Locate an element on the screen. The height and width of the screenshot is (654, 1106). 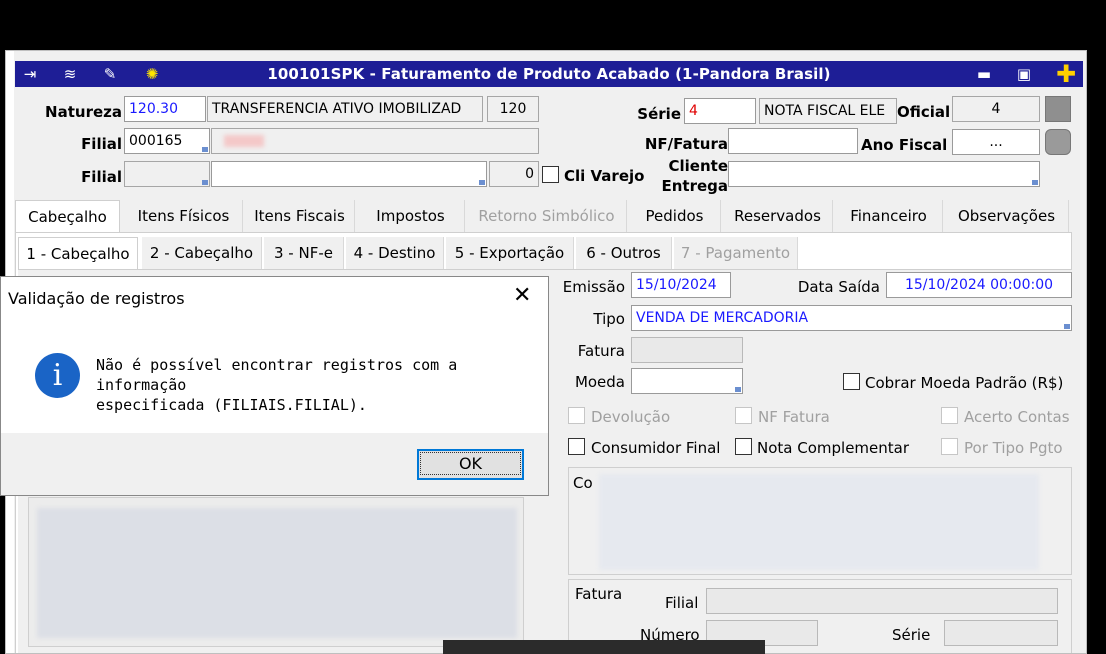
natureza-label: Natureza is located at coordinates (83, 112).